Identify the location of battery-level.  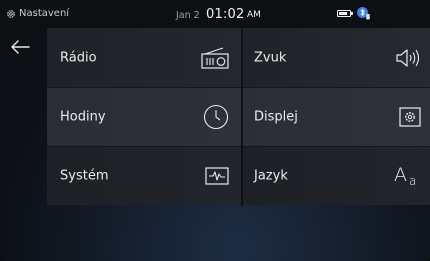
(343, 13).